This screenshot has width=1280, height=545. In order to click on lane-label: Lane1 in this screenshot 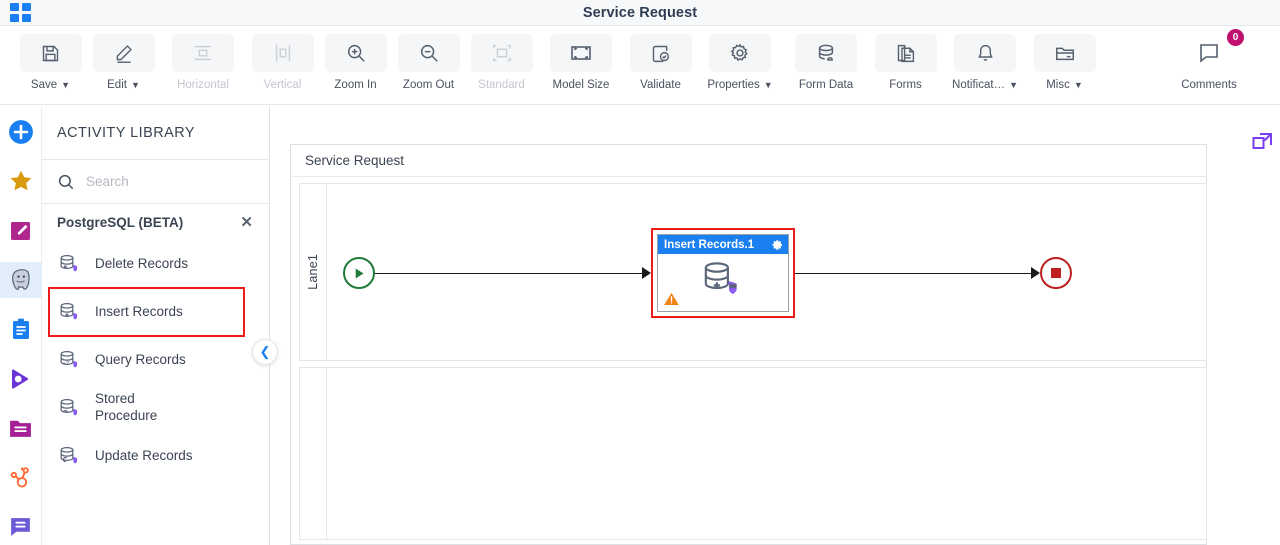, I will do `click(313, 272)`.